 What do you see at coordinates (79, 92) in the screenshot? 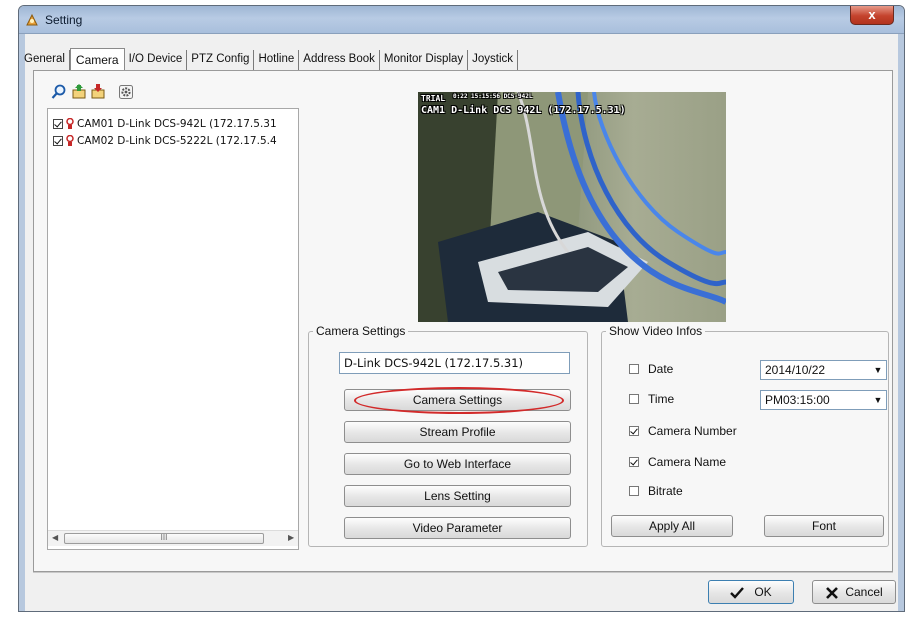
I see `add-camera-icon` at bounding box center [79, 92].